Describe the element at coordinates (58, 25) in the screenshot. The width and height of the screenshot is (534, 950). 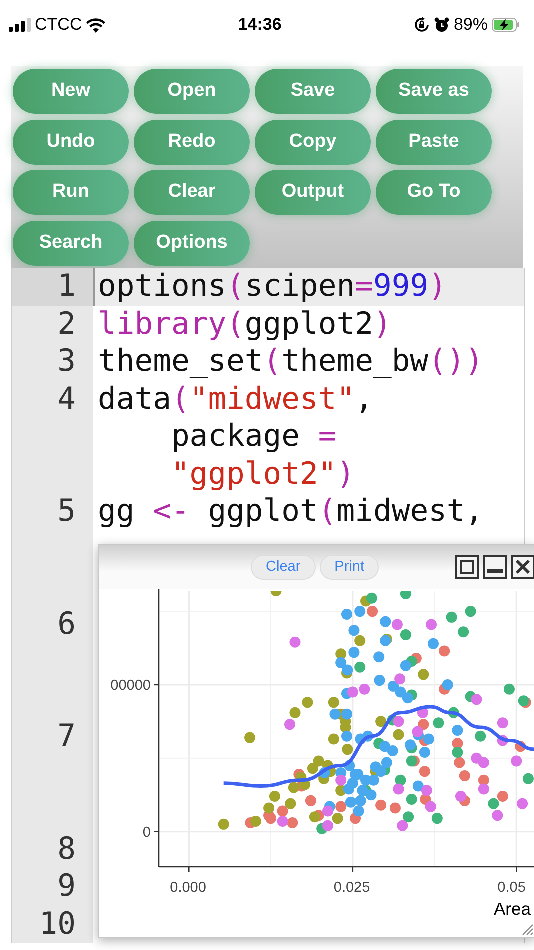
I see `carrier-name: CTCC` at that location.